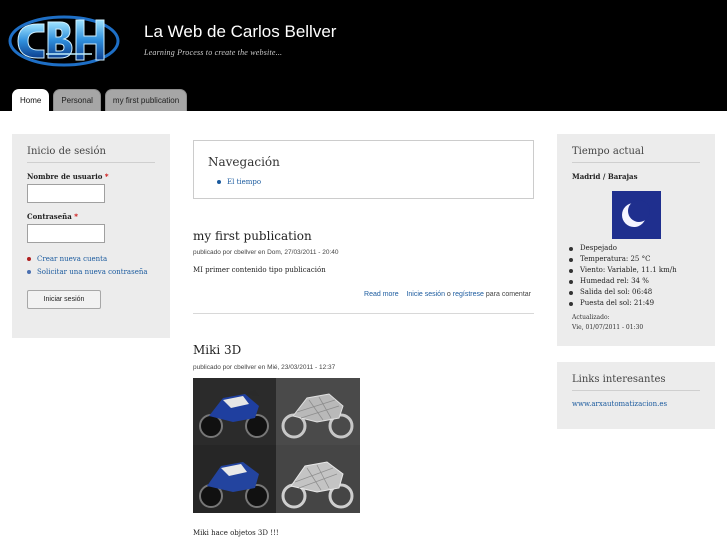 This screenshot has height=545, width=727. Describe the element at coordinates (72, 259) in the screenshot. I see `create-account-text: Crear nueva cuenta` at that location.